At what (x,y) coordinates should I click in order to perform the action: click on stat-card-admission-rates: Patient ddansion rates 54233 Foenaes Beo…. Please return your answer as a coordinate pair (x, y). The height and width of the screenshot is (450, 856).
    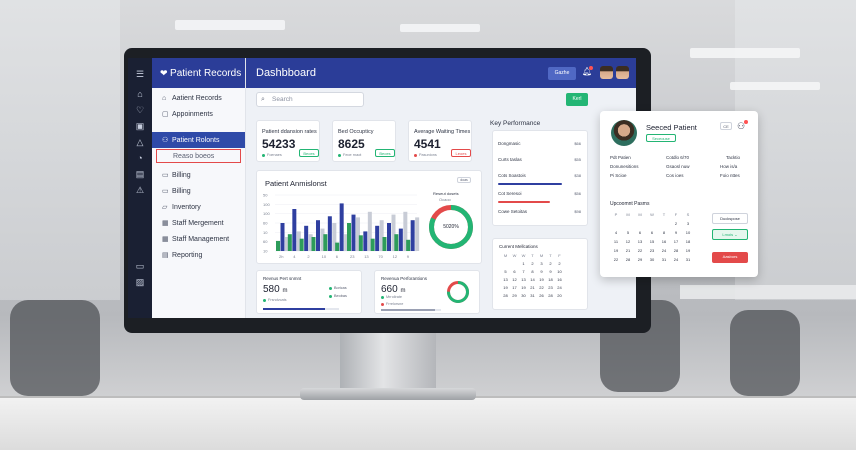
    Looking at the image, I should click on (288, 141).